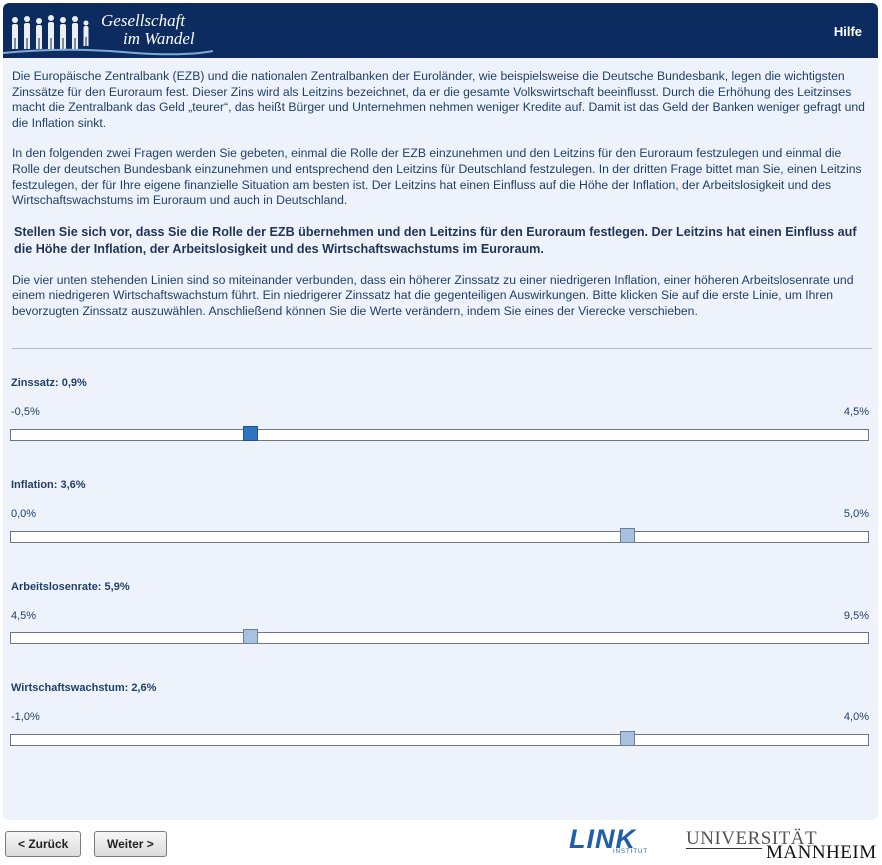 The height and width of the screenshot is (865, 882). Describe the element at coordinates (25, 717) in the screenshot. I see `slider-min-label: -1,0%` at that location.